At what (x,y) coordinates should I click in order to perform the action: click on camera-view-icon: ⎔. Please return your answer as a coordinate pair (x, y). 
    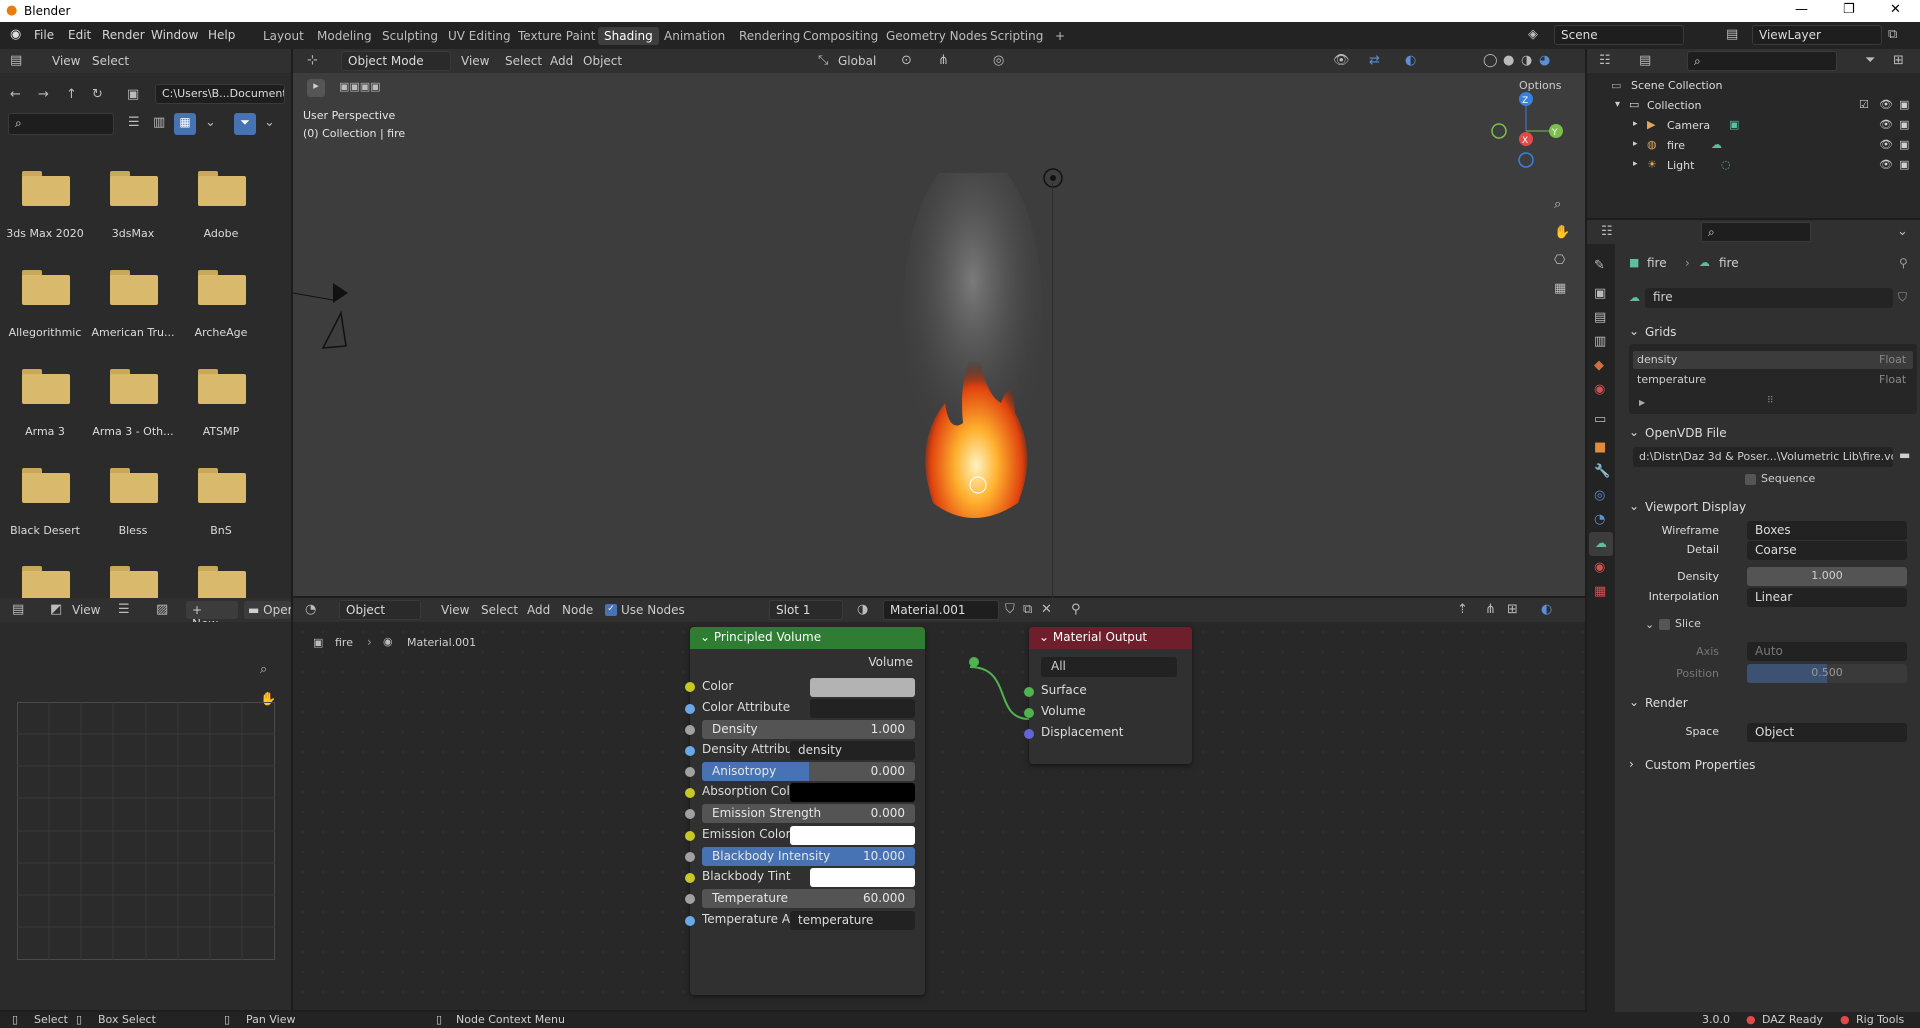
    Looking at the image, I should click on (1559, 260).